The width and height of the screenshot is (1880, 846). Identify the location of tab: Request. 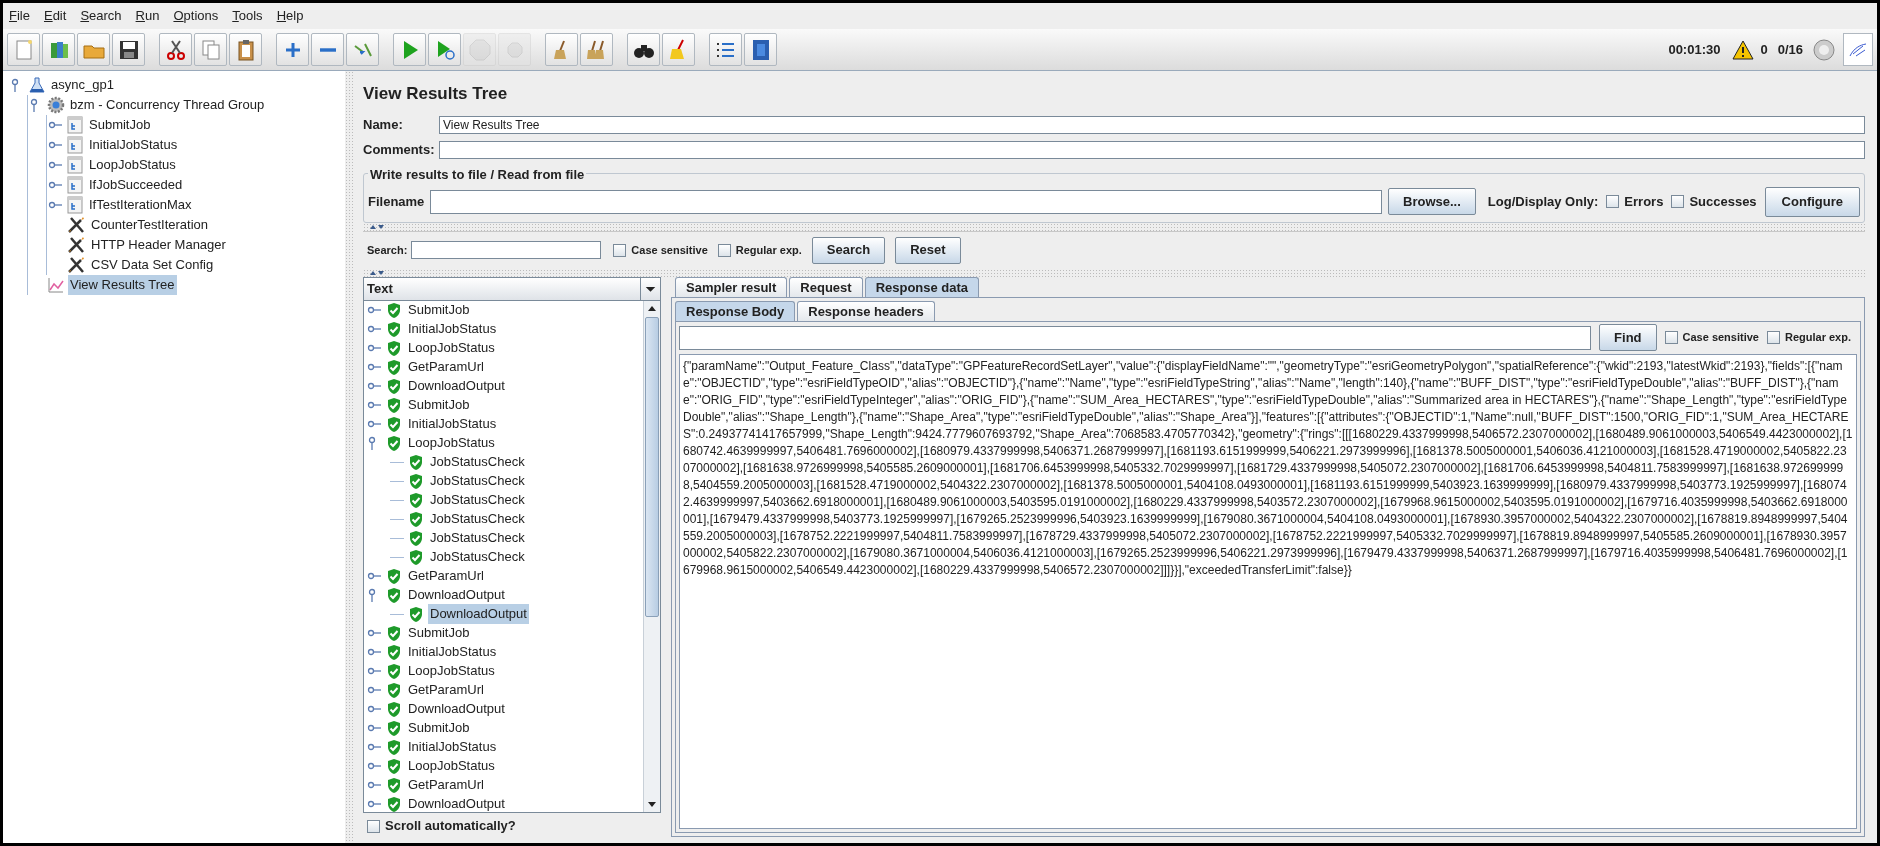
(826, 286).